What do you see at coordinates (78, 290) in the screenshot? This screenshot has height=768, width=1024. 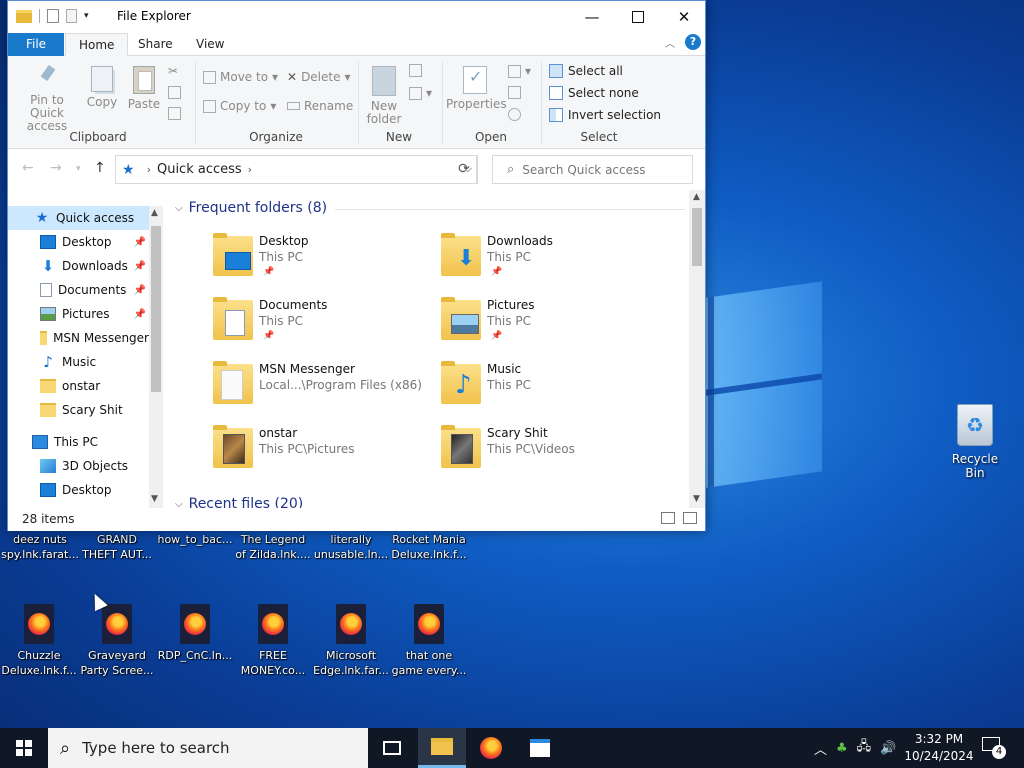 I see `nav-item-documents: Documents 📌` at bounding box center [78, 290].